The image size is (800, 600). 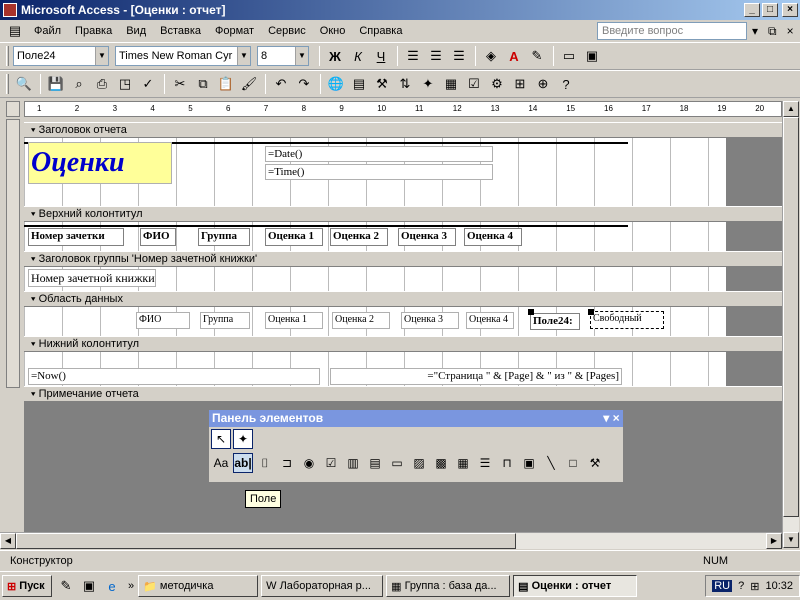 I want to click on checkbox-icon: ☑, so click(x=331, y=463).